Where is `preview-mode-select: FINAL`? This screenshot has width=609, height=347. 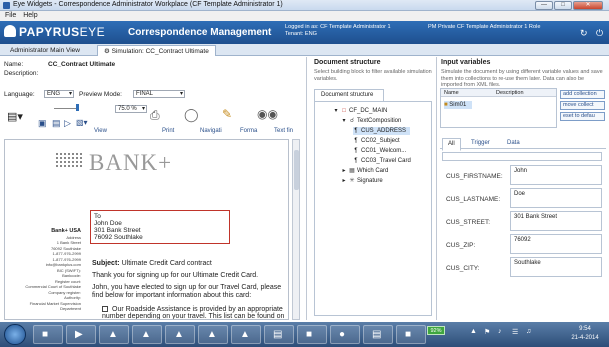 preview-mode-select: FINAL is located at coordinates (159, 94).